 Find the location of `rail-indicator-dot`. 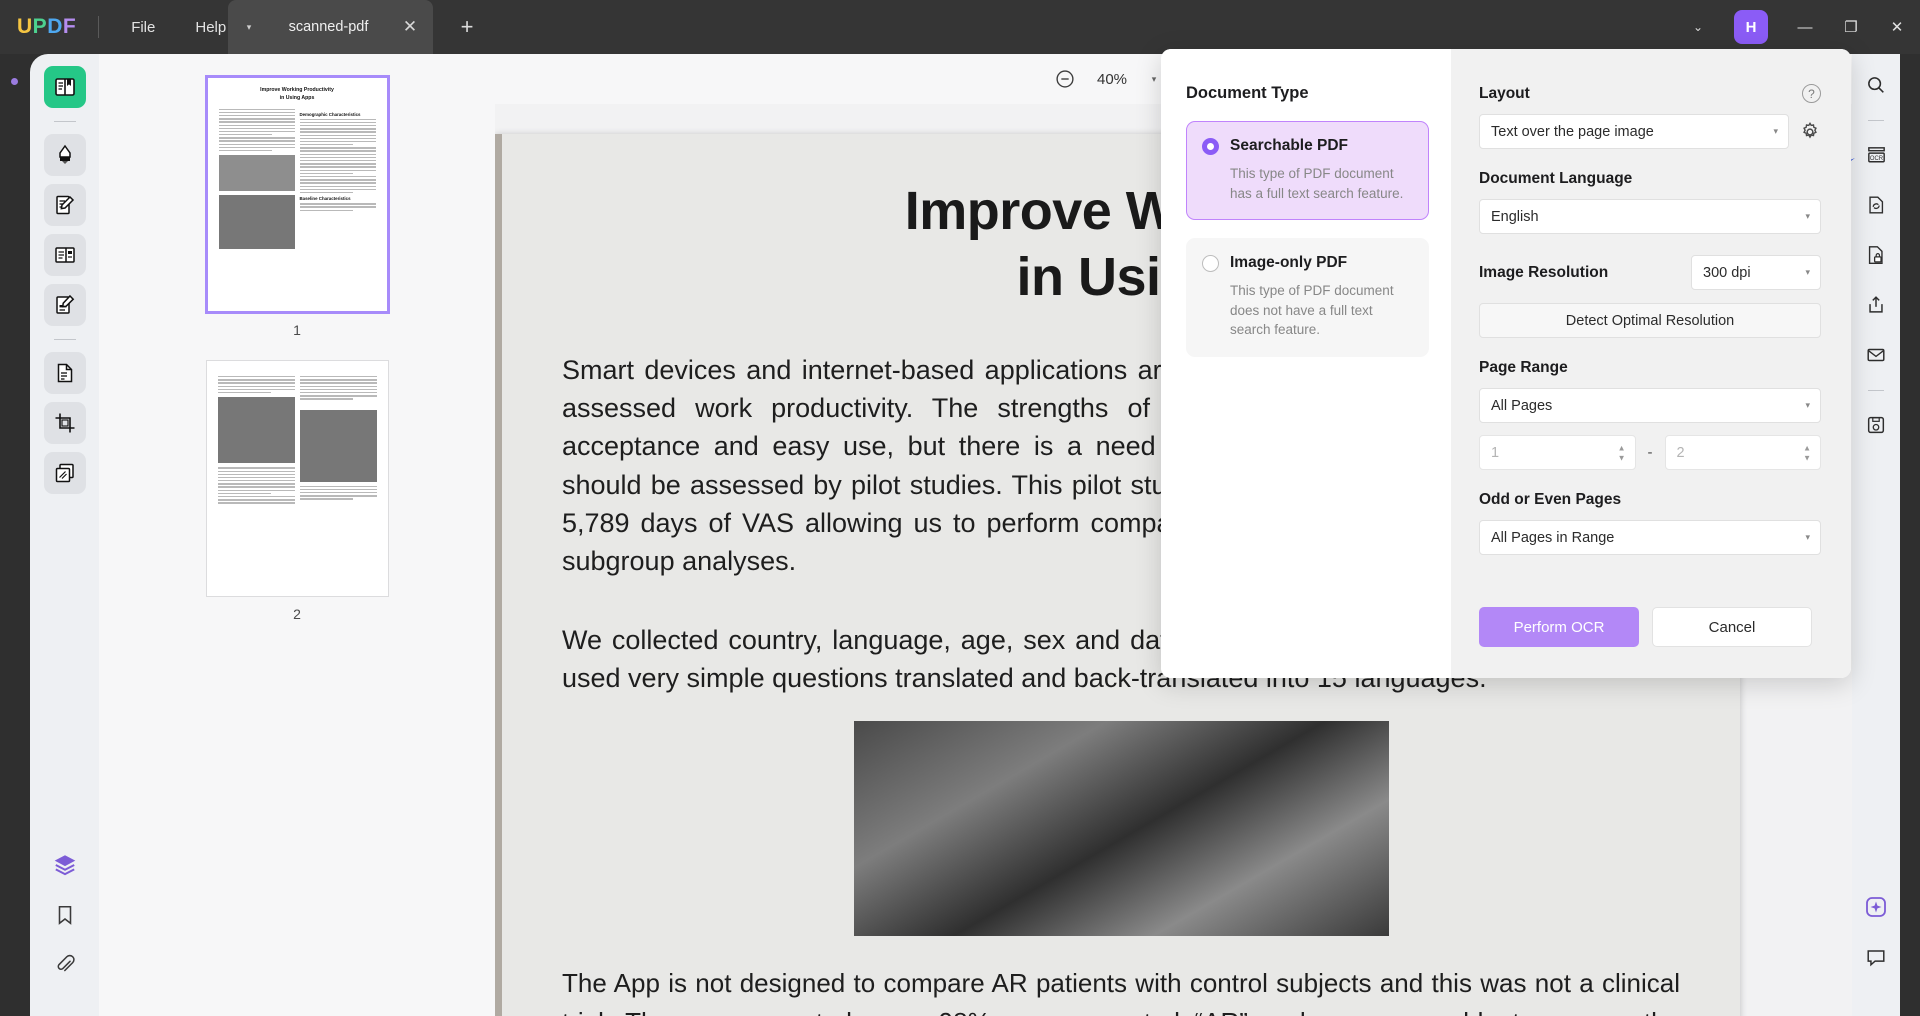

rail-indicator-dot is located at coordinates (14, 81).